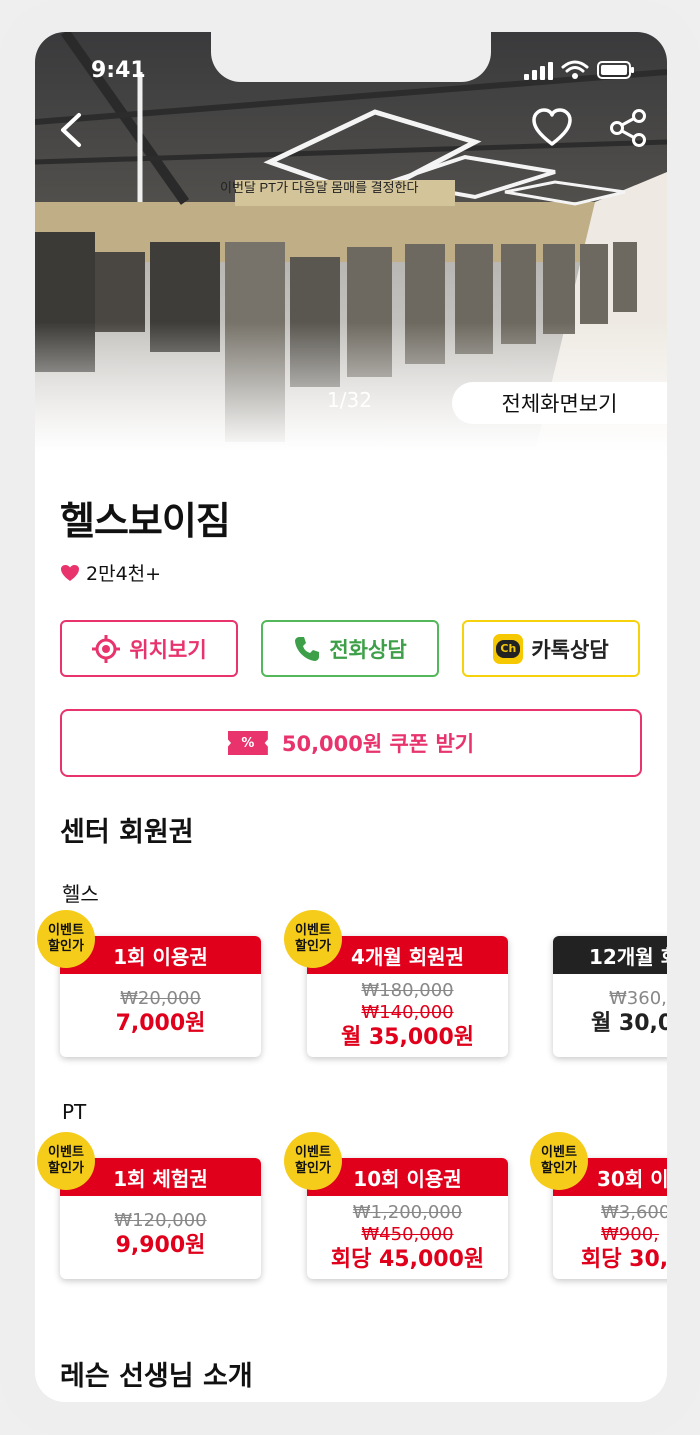 The image size is (700, 1435). Describe the element at coordinates (124, 574) in the screenshot. I see `like-count-text: 2만4천+` at that location.